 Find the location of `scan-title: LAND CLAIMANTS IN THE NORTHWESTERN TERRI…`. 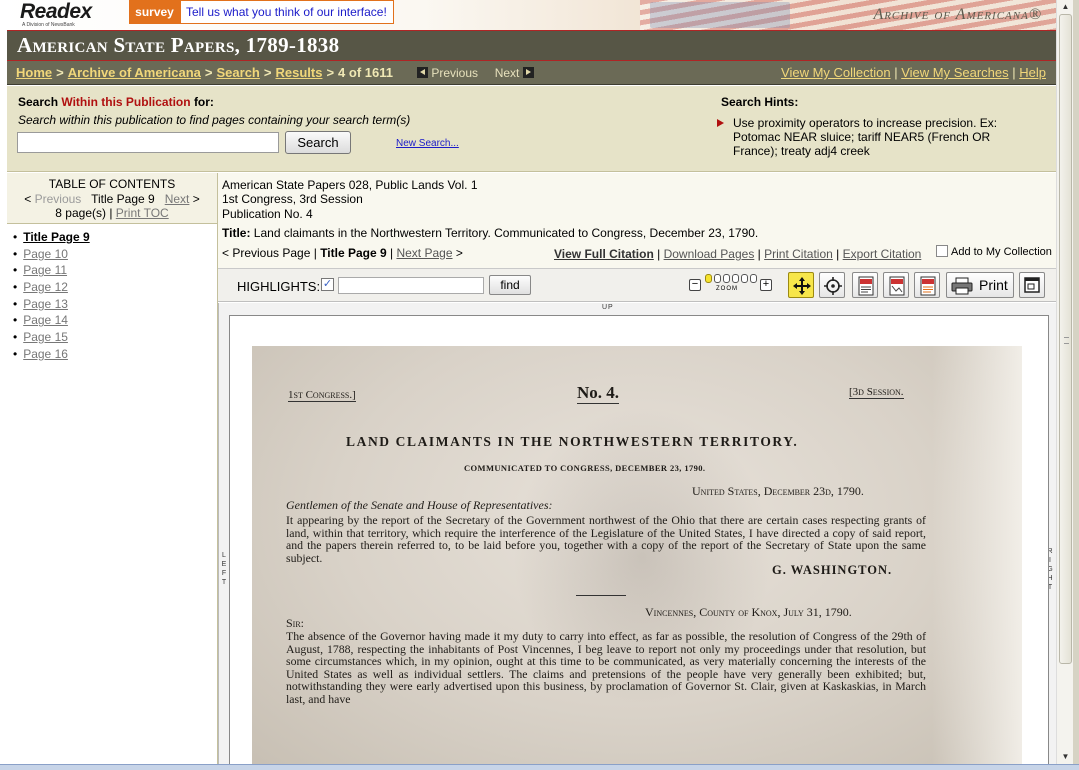

scan-title: LAND CLAIMANTS IN THE NORTHWESTERN TERRI… is located at coordinates (572, 441).